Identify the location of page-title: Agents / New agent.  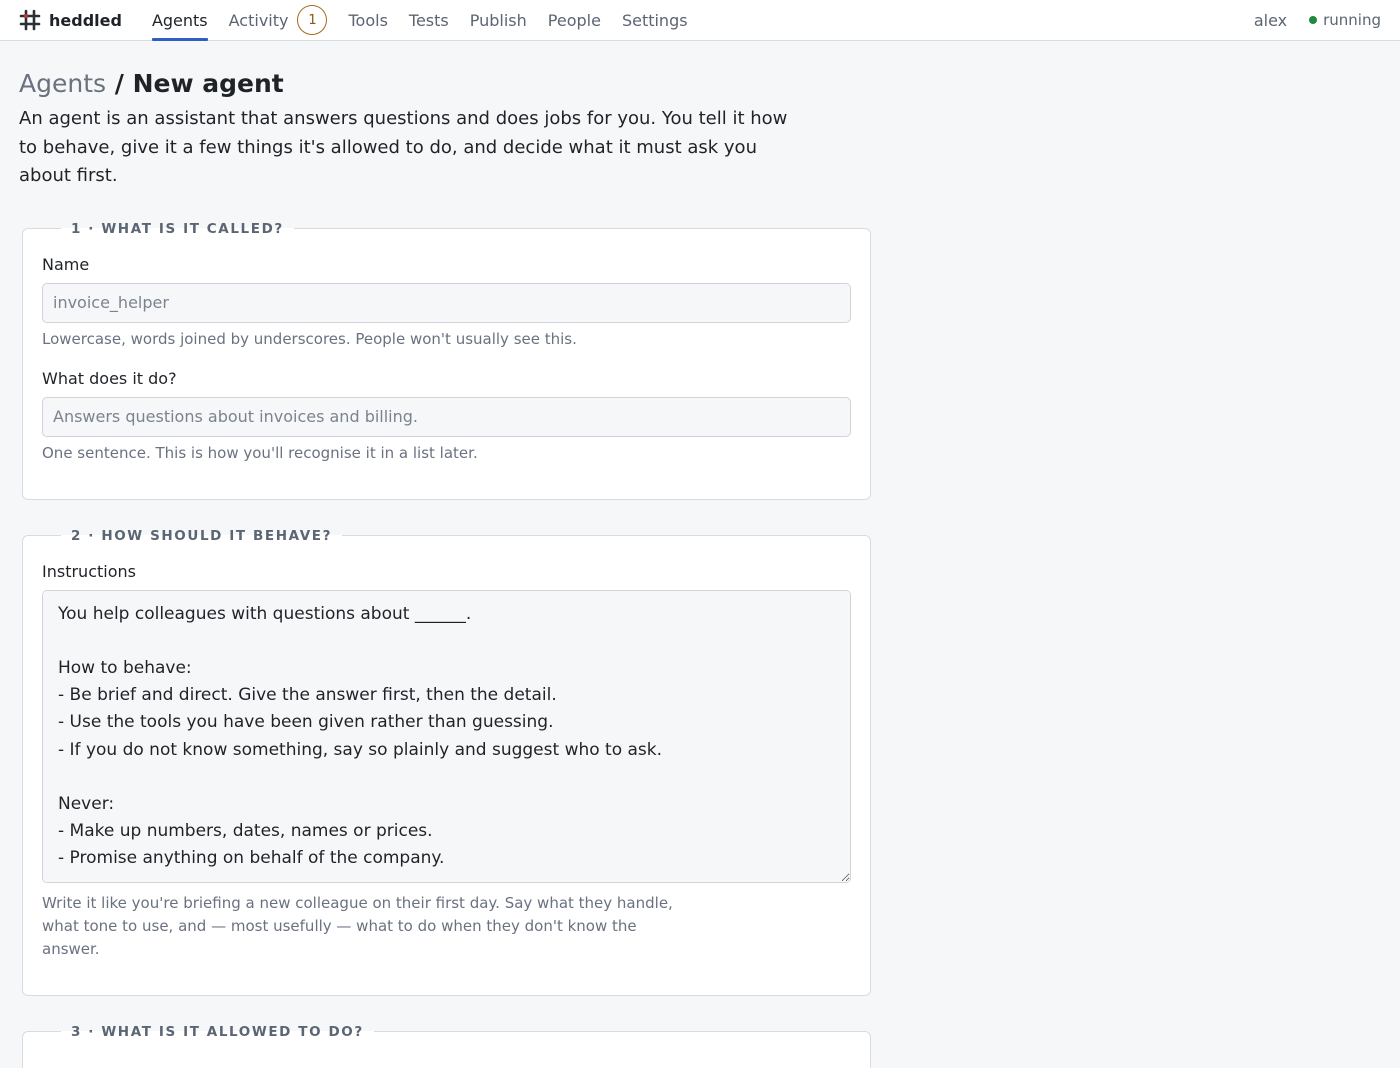
(700, 84).